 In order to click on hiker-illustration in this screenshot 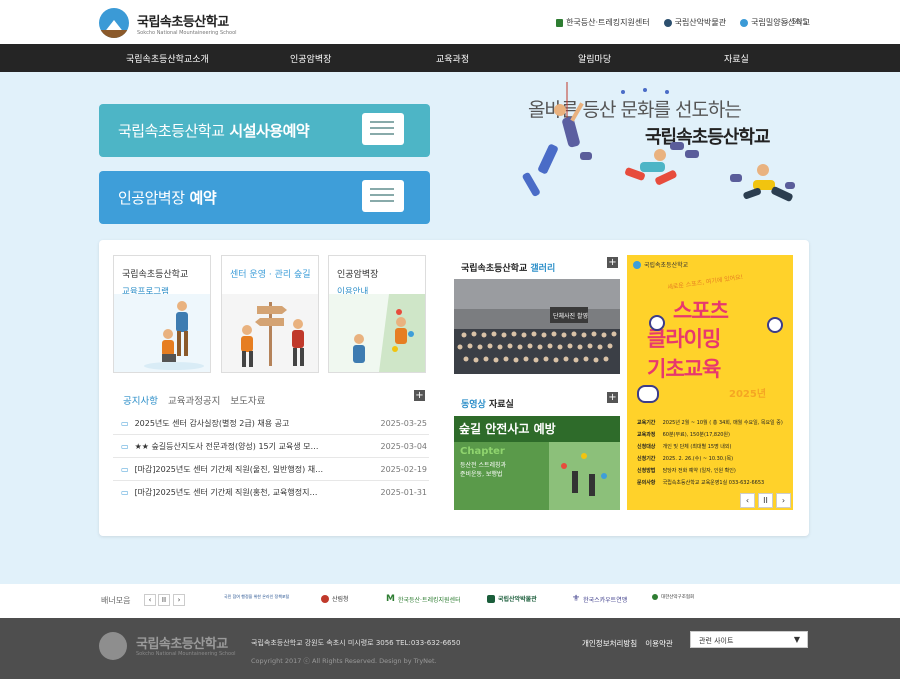, I will do `click(162, 333)`.